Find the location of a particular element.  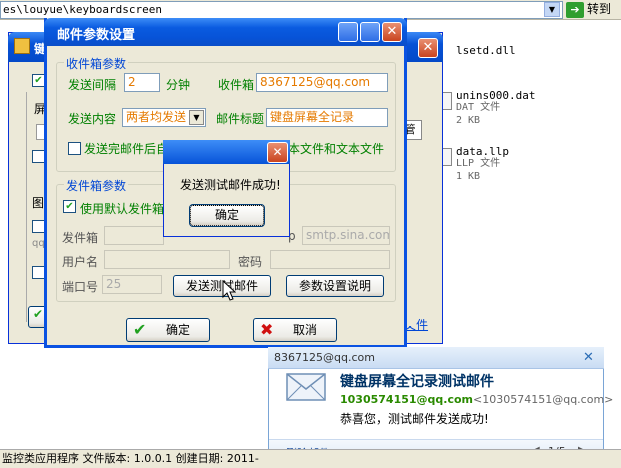

cancel-label: 取消 is located at coordinates (304, 330).